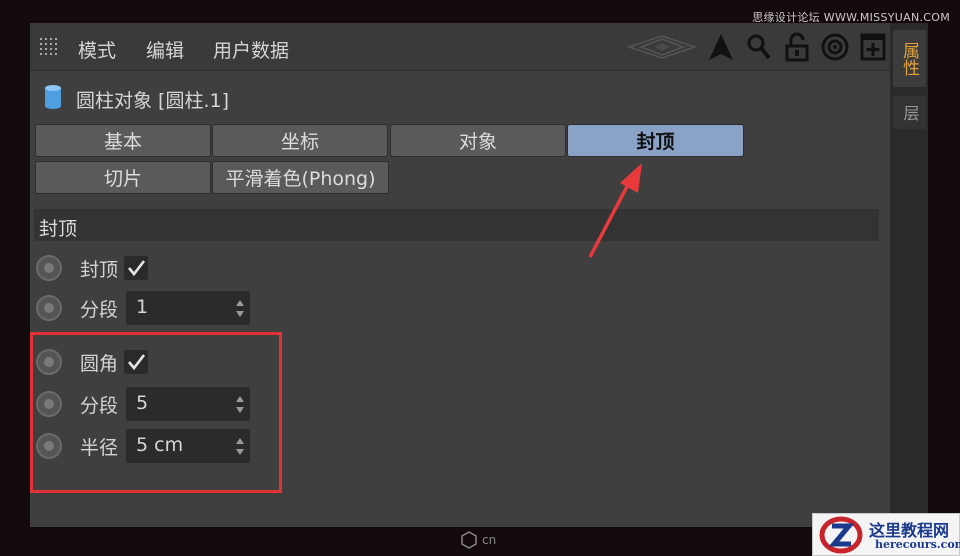 The image size is (960, 556). I want to click on bottom-watermark-text: cn, so click(489, 540).